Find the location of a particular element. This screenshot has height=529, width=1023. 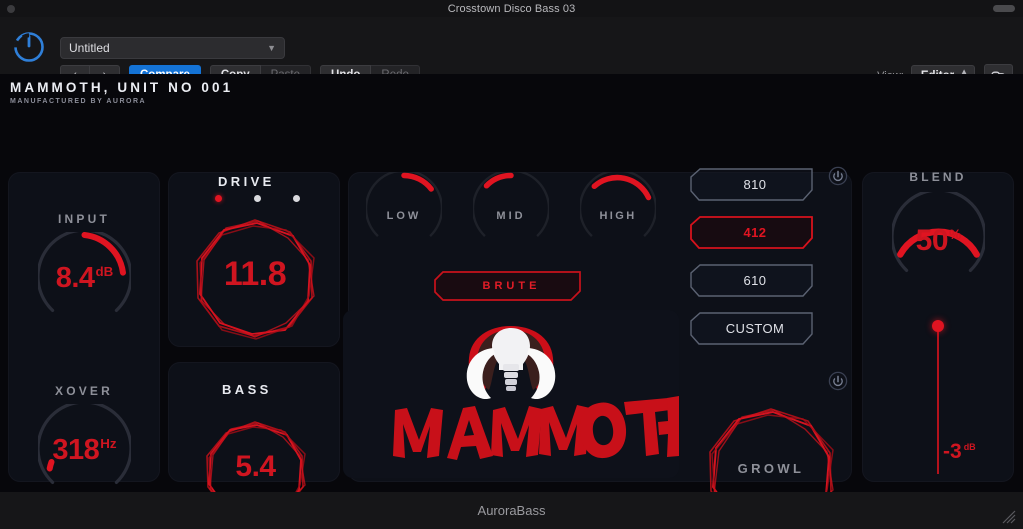

input-knob: 8.4dB is located at coordinates (84, 278).